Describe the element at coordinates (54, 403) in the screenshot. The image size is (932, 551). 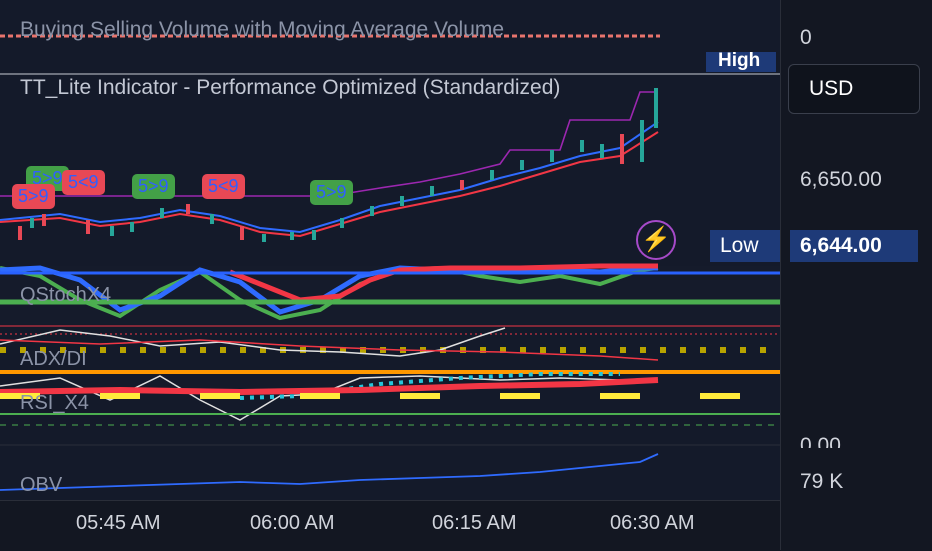
I see `rsi-indicator-label: RSI_X4` at that location.